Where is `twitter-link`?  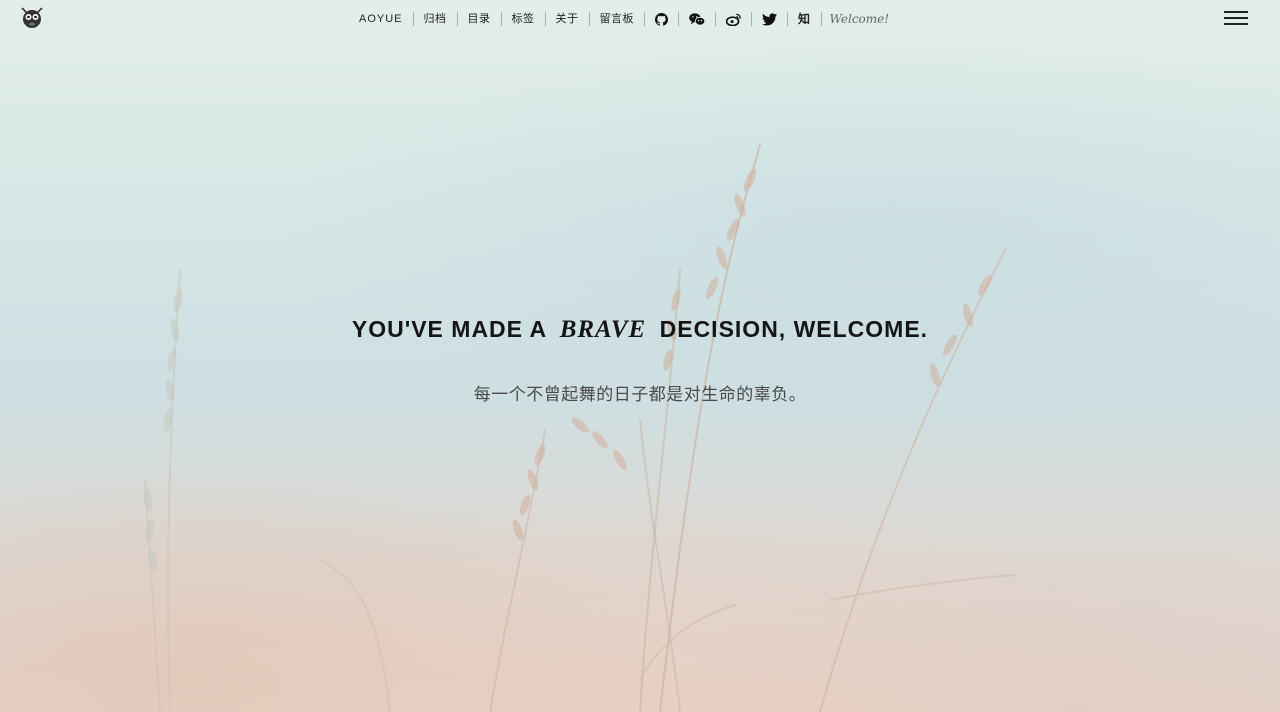
twitter-link is located at coordinates (770, 19).